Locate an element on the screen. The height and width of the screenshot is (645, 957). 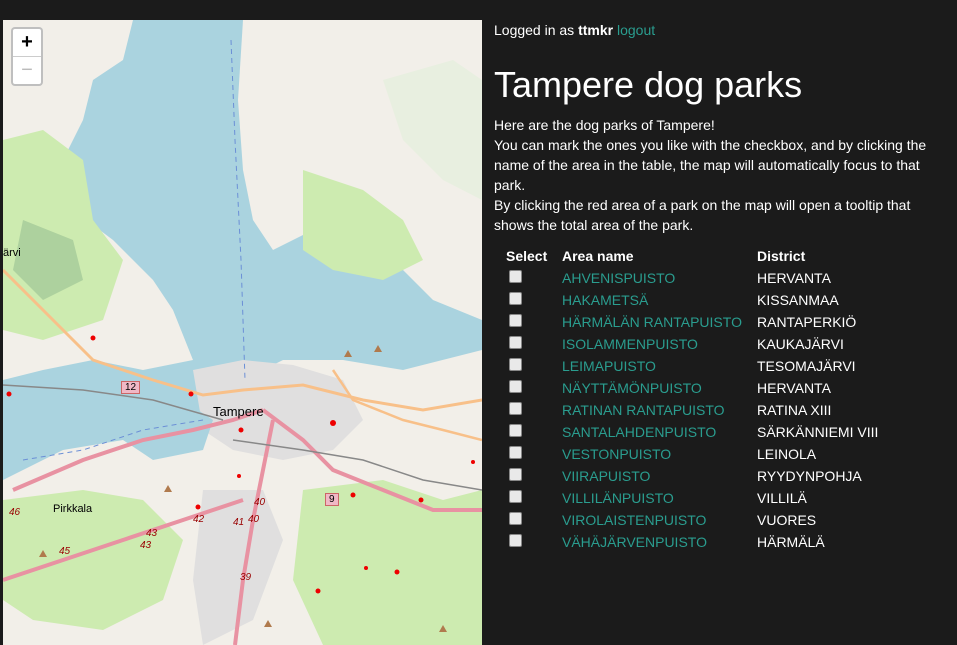
username: ttmkr is located at coordinates (596, 30).